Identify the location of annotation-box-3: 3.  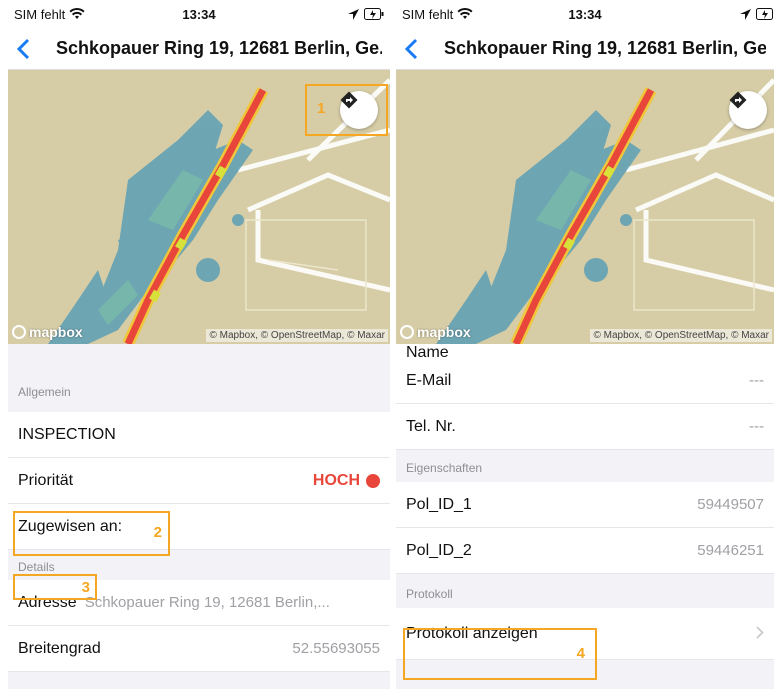
(55, 587).